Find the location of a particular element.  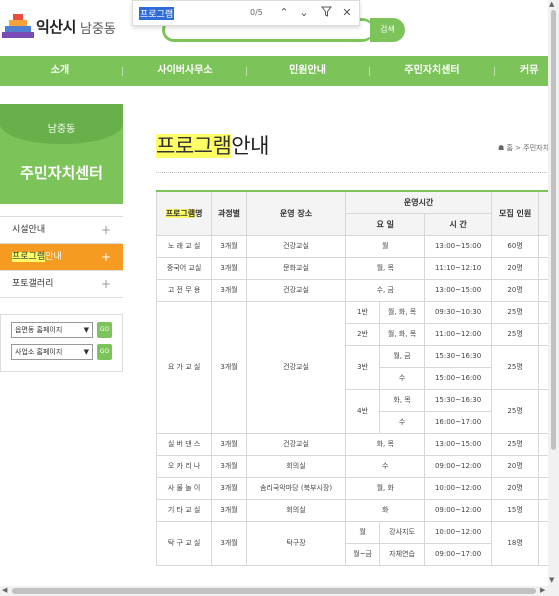

find-bar: 프로그램 0/5 ⌃ ⌄ ✕ is located at coordinates (246, 13).